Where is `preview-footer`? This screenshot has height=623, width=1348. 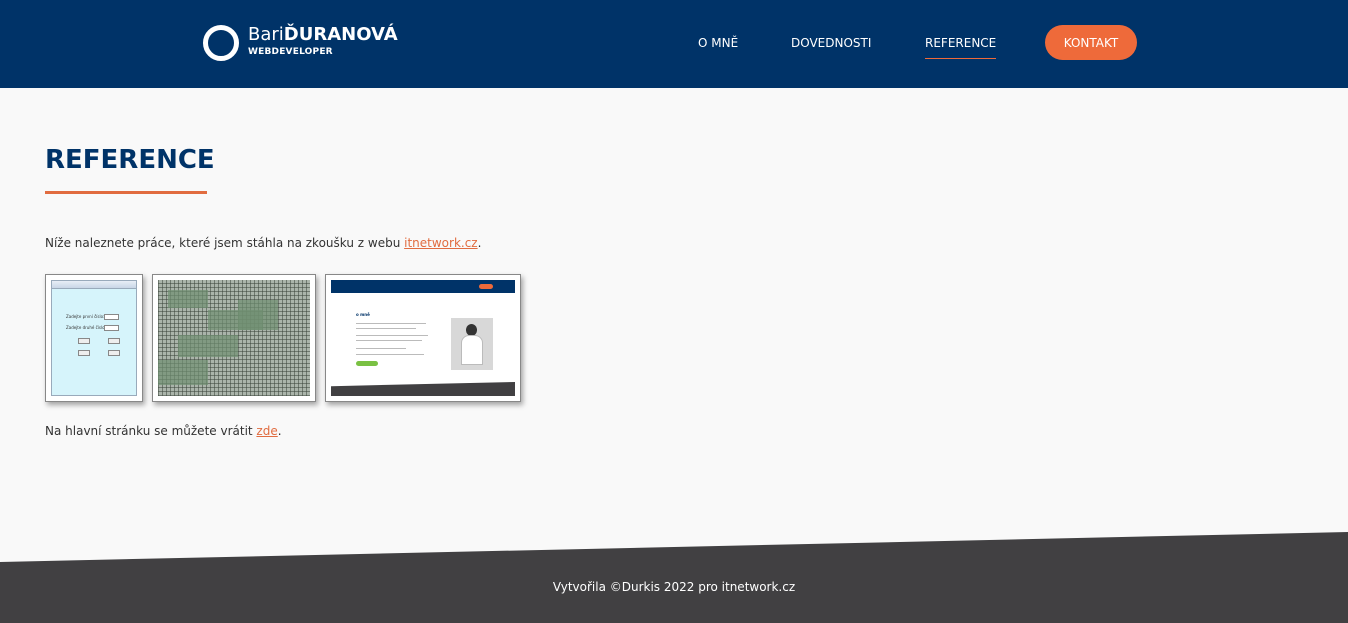 preview-footer is located at coordinates (423, 389).